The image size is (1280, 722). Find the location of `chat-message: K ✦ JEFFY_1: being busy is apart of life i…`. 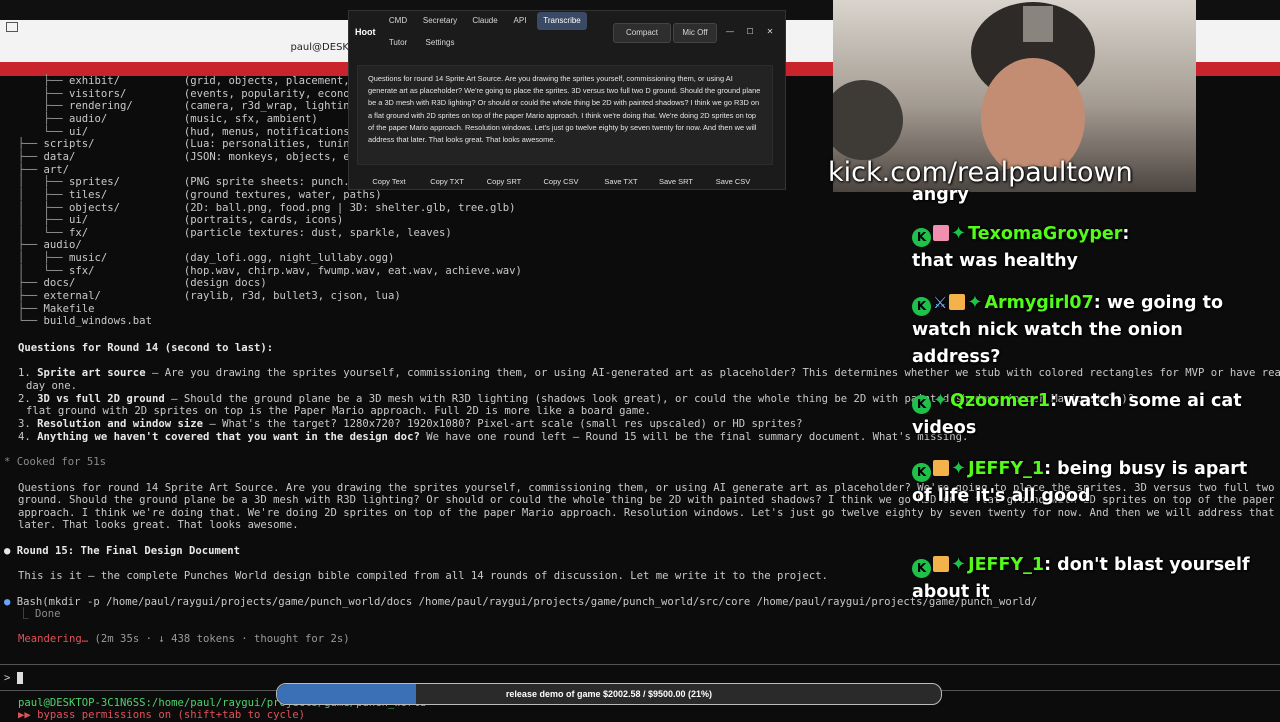

chat-message: K ✦ JEFFY_1: being busy is apart of life i… is located at coordinates (1092, 482).